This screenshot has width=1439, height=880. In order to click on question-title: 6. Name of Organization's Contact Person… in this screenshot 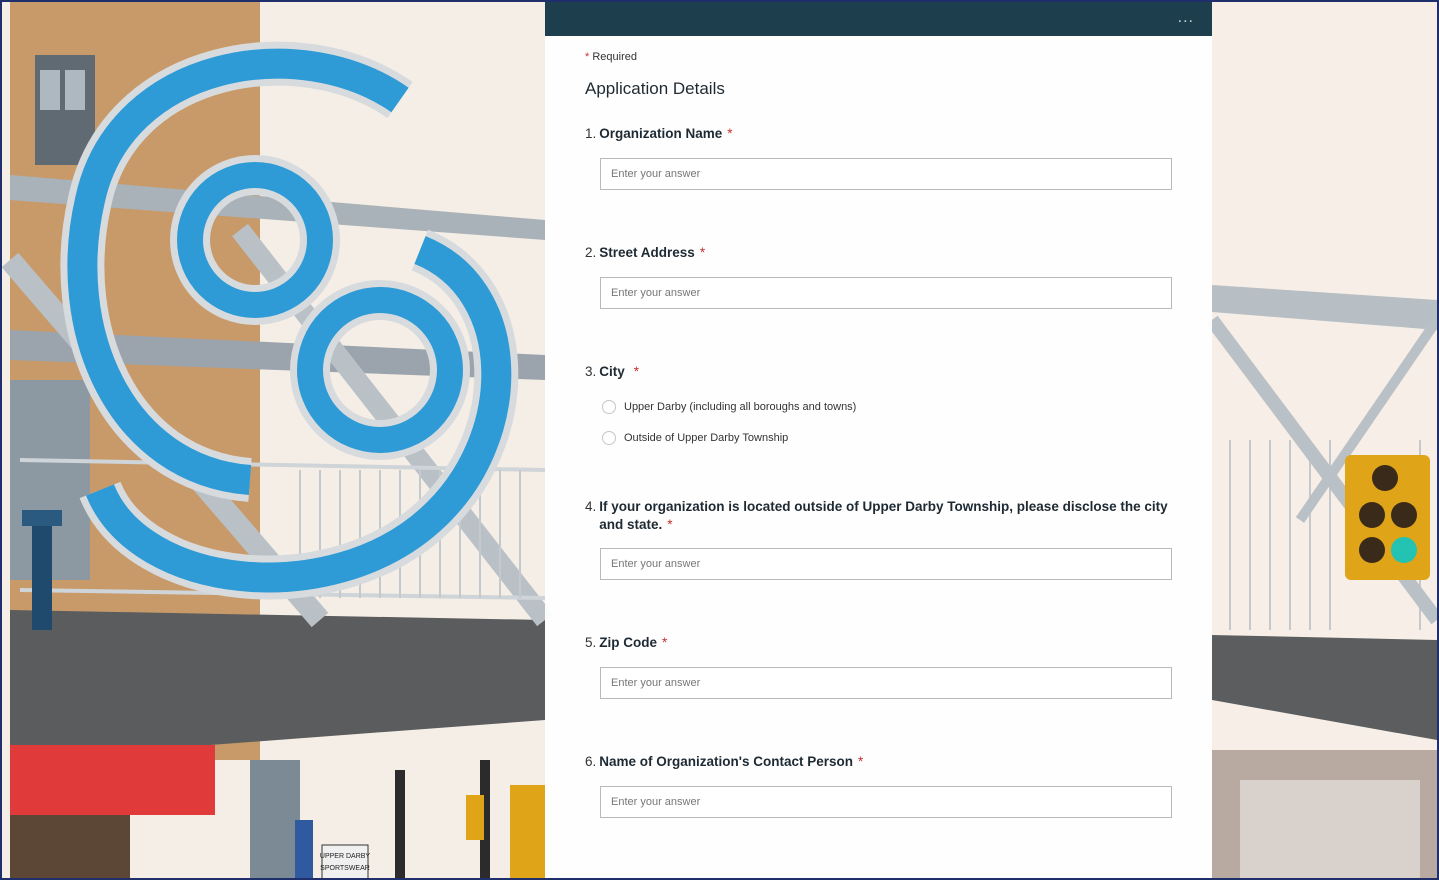, I will do `click(878, 762)`.